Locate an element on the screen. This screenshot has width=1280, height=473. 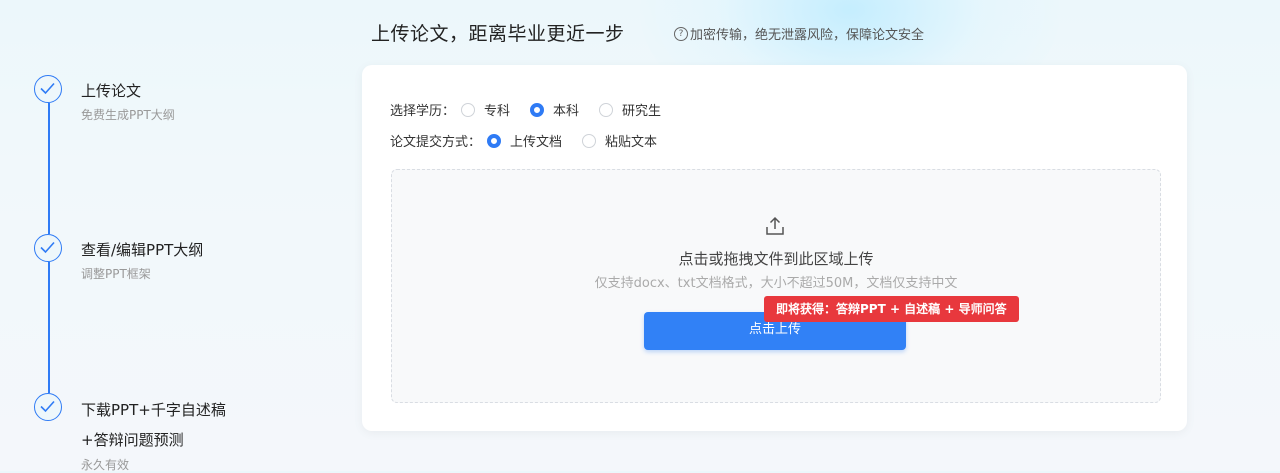
dropzone-hint: 仅支持docx、txt文档格式，大小不超过50M，文档仅支持中文 is located at coordinates (776, 283).